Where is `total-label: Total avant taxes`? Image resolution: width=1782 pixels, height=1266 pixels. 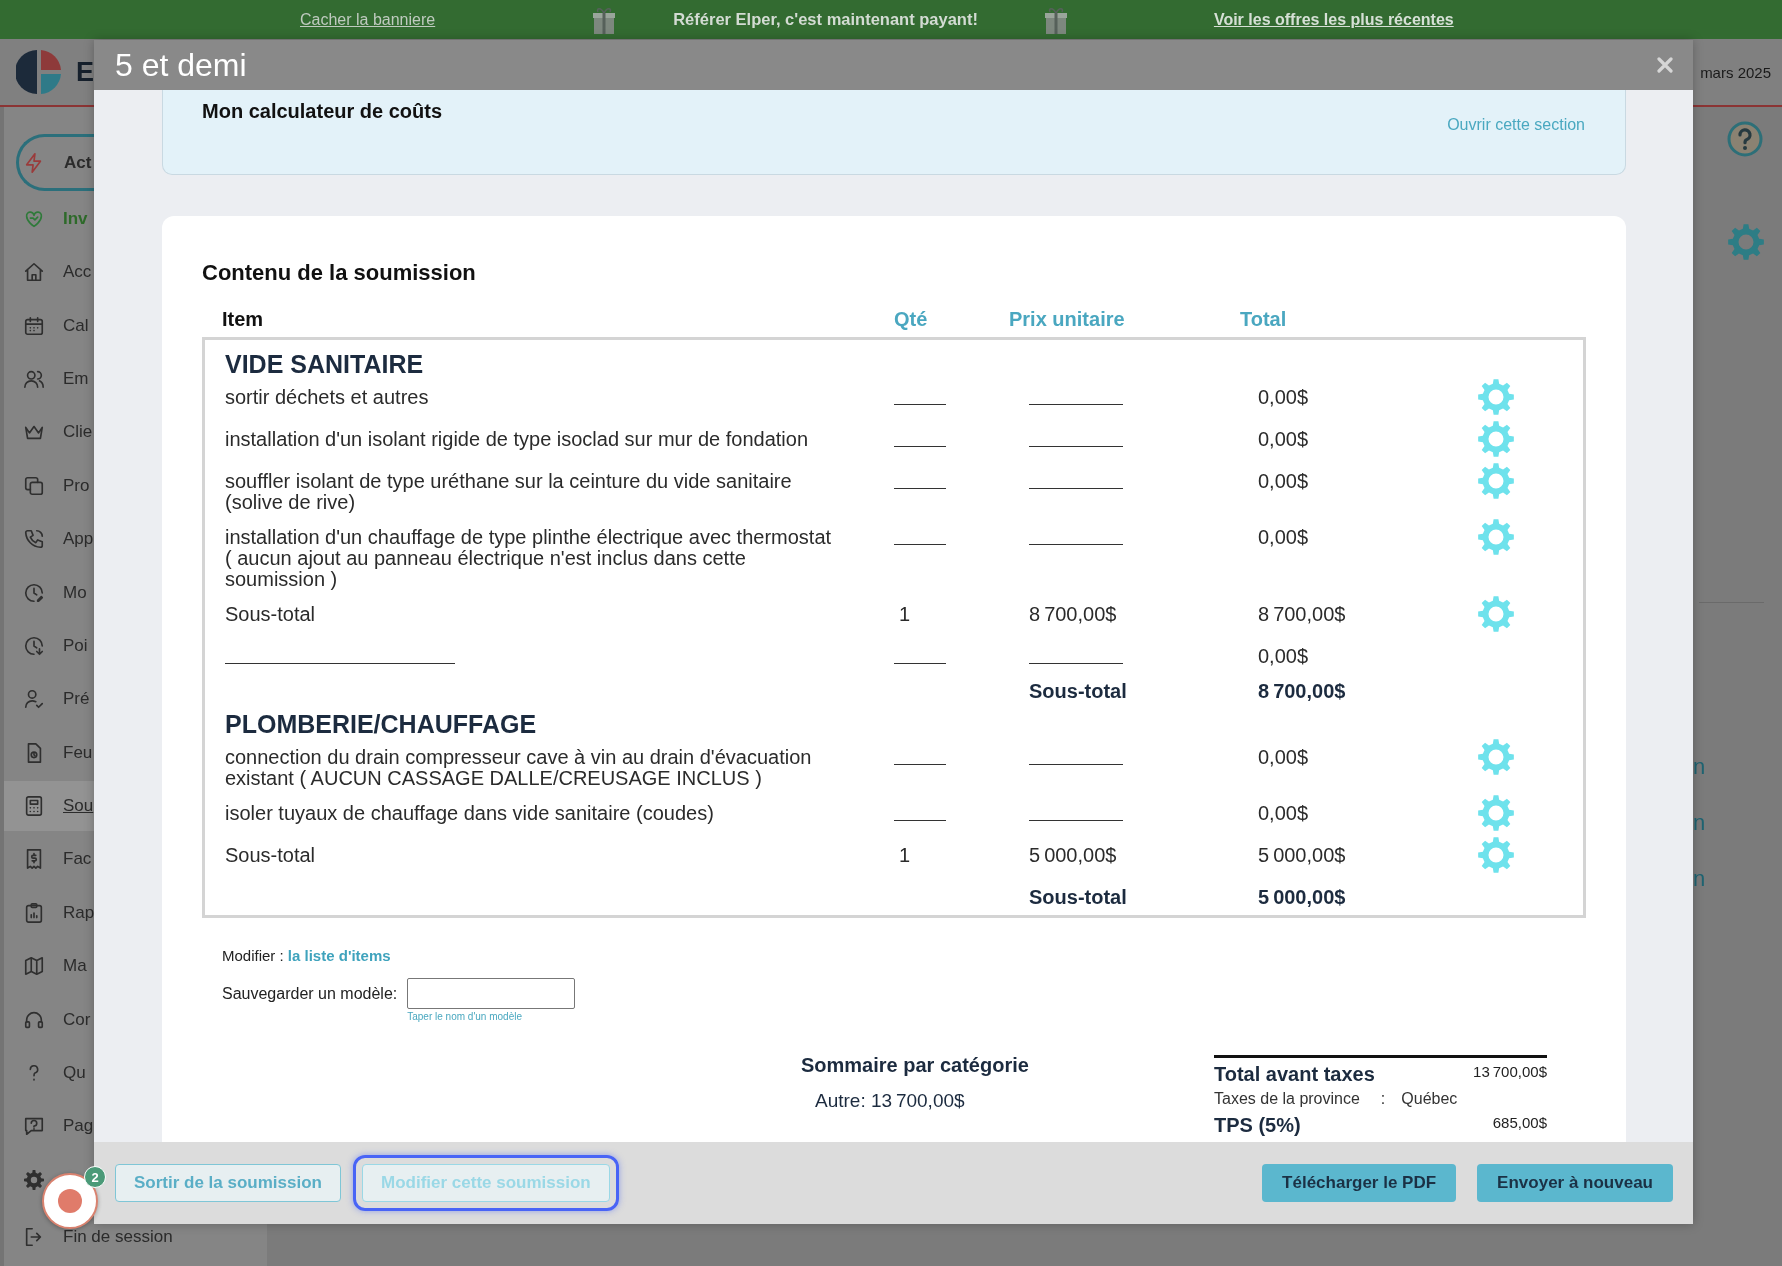 total-label: Total avant taxes is located at coordinates (1294, 1074).